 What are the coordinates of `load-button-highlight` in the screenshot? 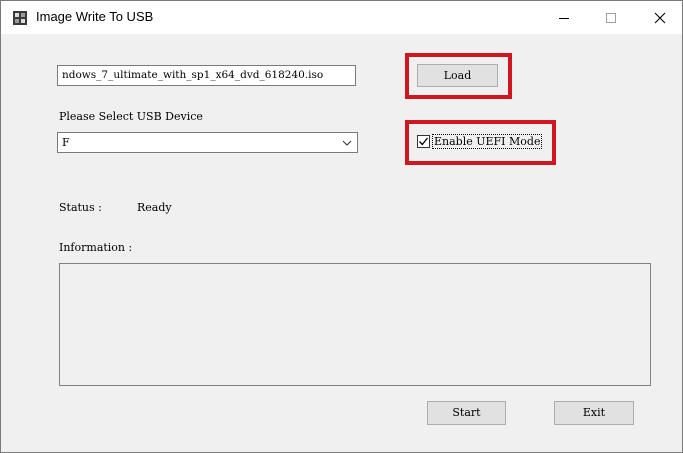 It's located at (458, 76).